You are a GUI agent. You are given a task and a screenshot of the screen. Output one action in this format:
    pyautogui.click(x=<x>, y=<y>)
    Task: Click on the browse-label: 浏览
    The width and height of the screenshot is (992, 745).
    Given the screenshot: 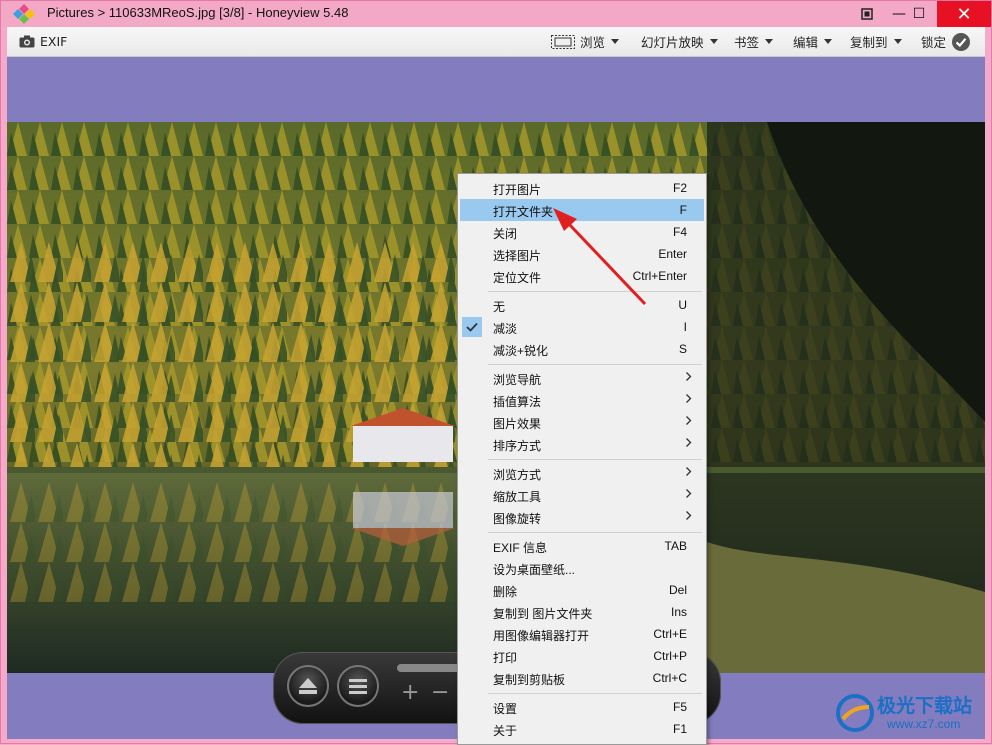 What is the action you would take?
    pyautogui.click(x=593, y=42)
    